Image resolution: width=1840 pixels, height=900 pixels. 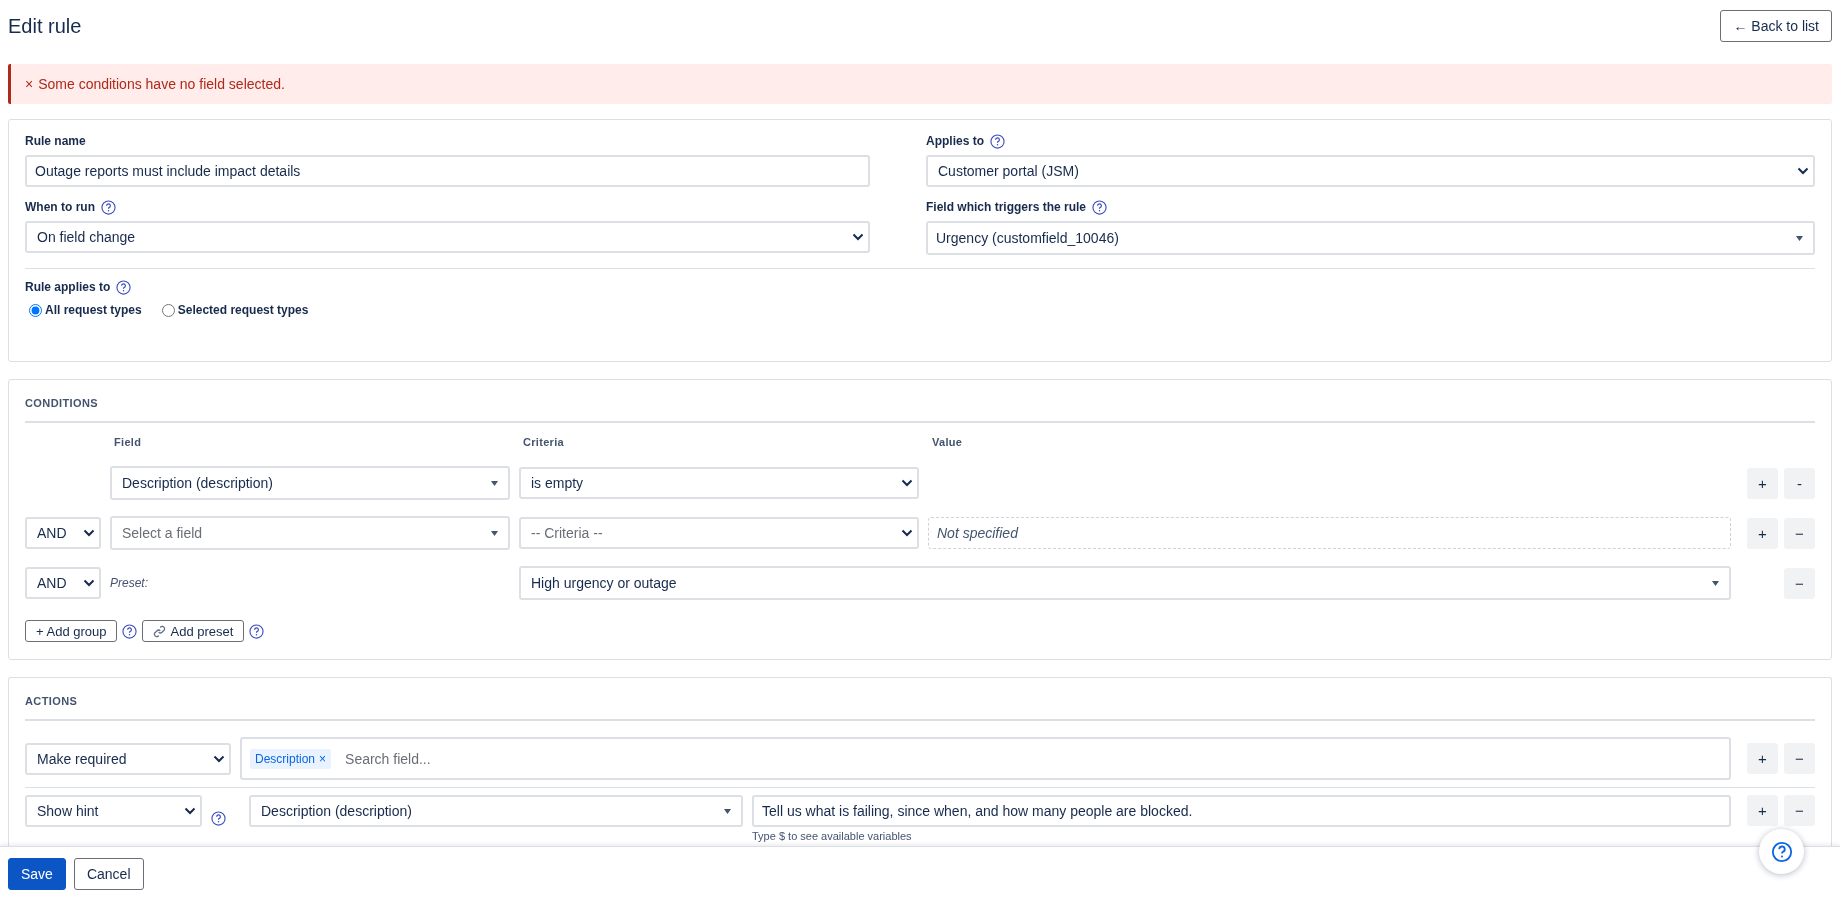 I want to click on field-label: Applies to, so click(x=955, y=141).